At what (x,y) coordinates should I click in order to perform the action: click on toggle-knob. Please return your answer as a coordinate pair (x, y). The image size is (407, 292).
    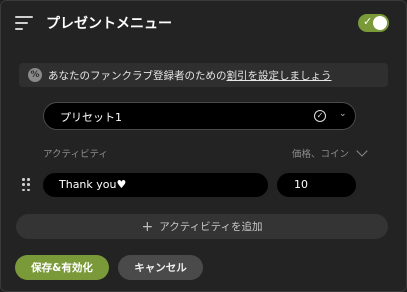
    Looking at the image, I should click on (380, 23).